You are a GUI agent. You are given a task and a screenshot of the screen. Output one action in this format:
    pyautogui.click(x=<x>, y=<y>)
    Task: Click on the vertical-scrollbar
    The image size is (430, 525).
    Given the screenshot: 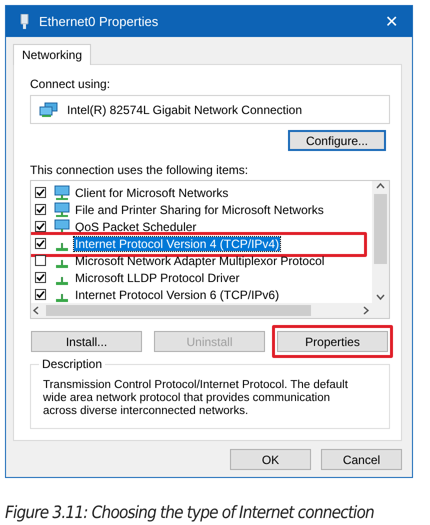 What is the action you would take?
    pyautogui.click(x=380, y=242)
    